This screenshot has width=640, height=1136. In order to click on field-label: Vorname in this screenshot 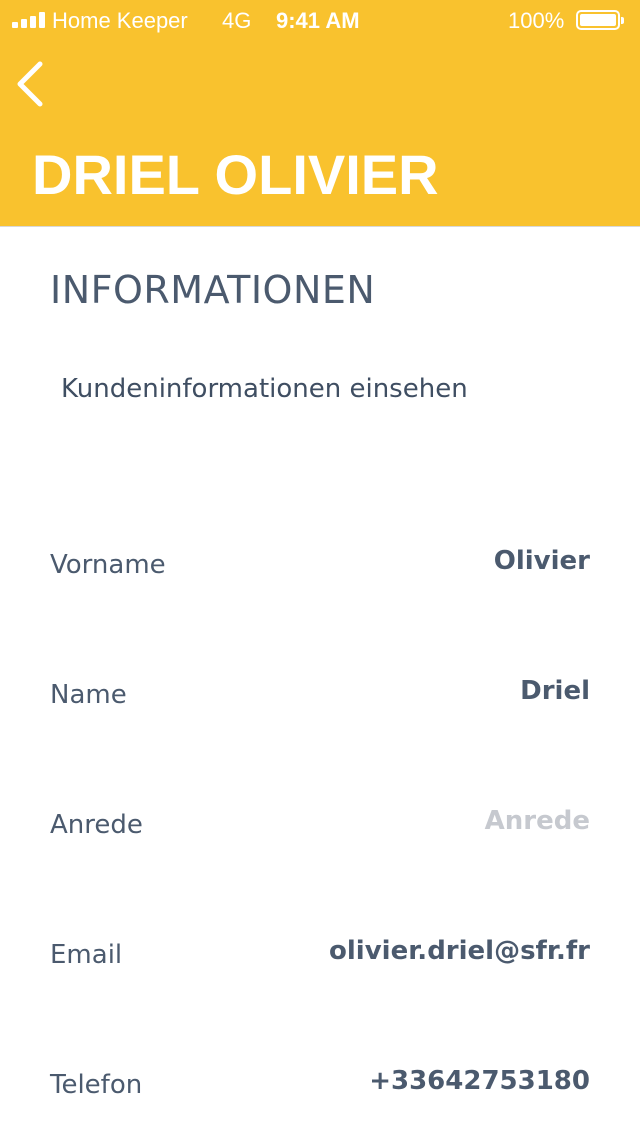, I will do `click(108, 565)`.